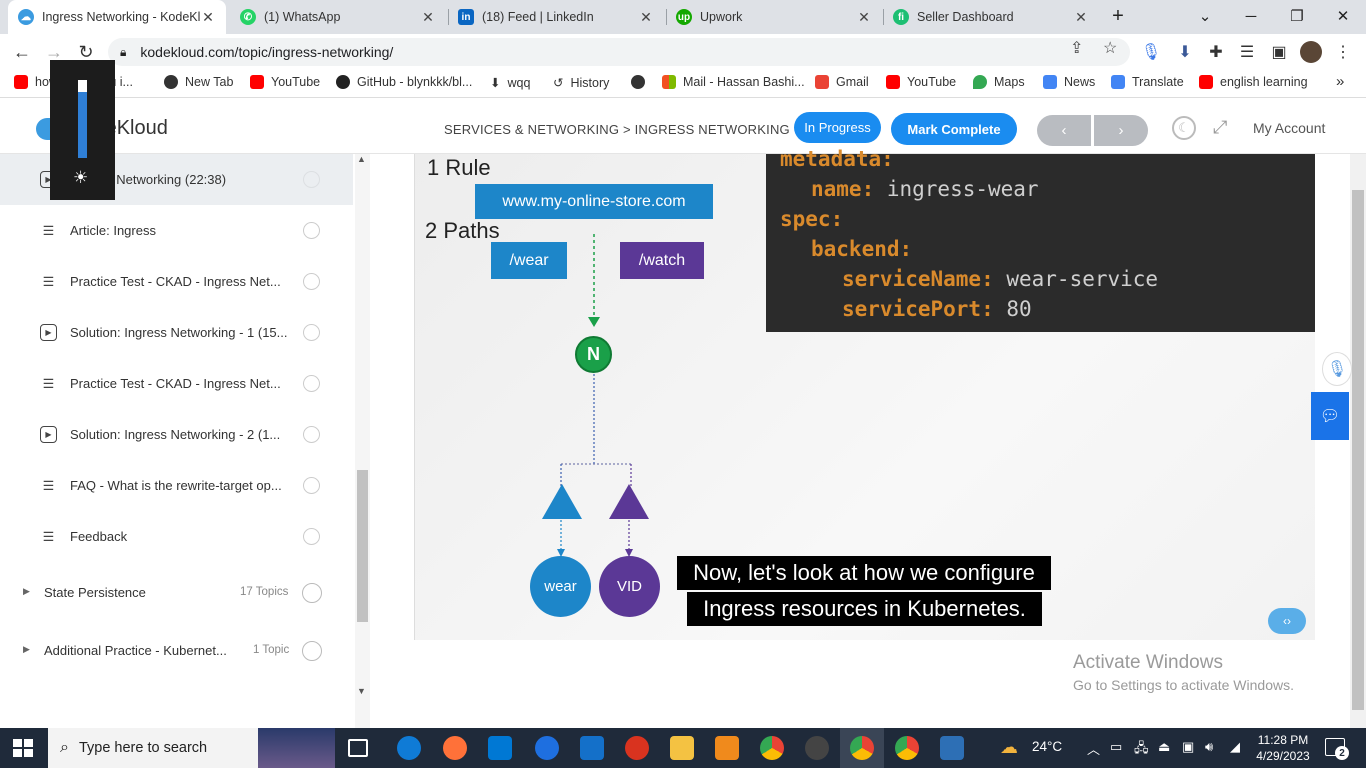  I want to click on sidebar-scroll-thumb, so click(362, 546).